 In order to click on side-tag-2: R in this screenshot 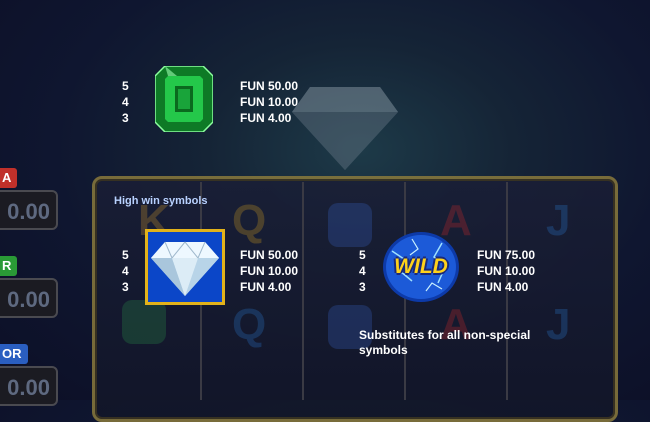, I will do `click(9, 266)`.